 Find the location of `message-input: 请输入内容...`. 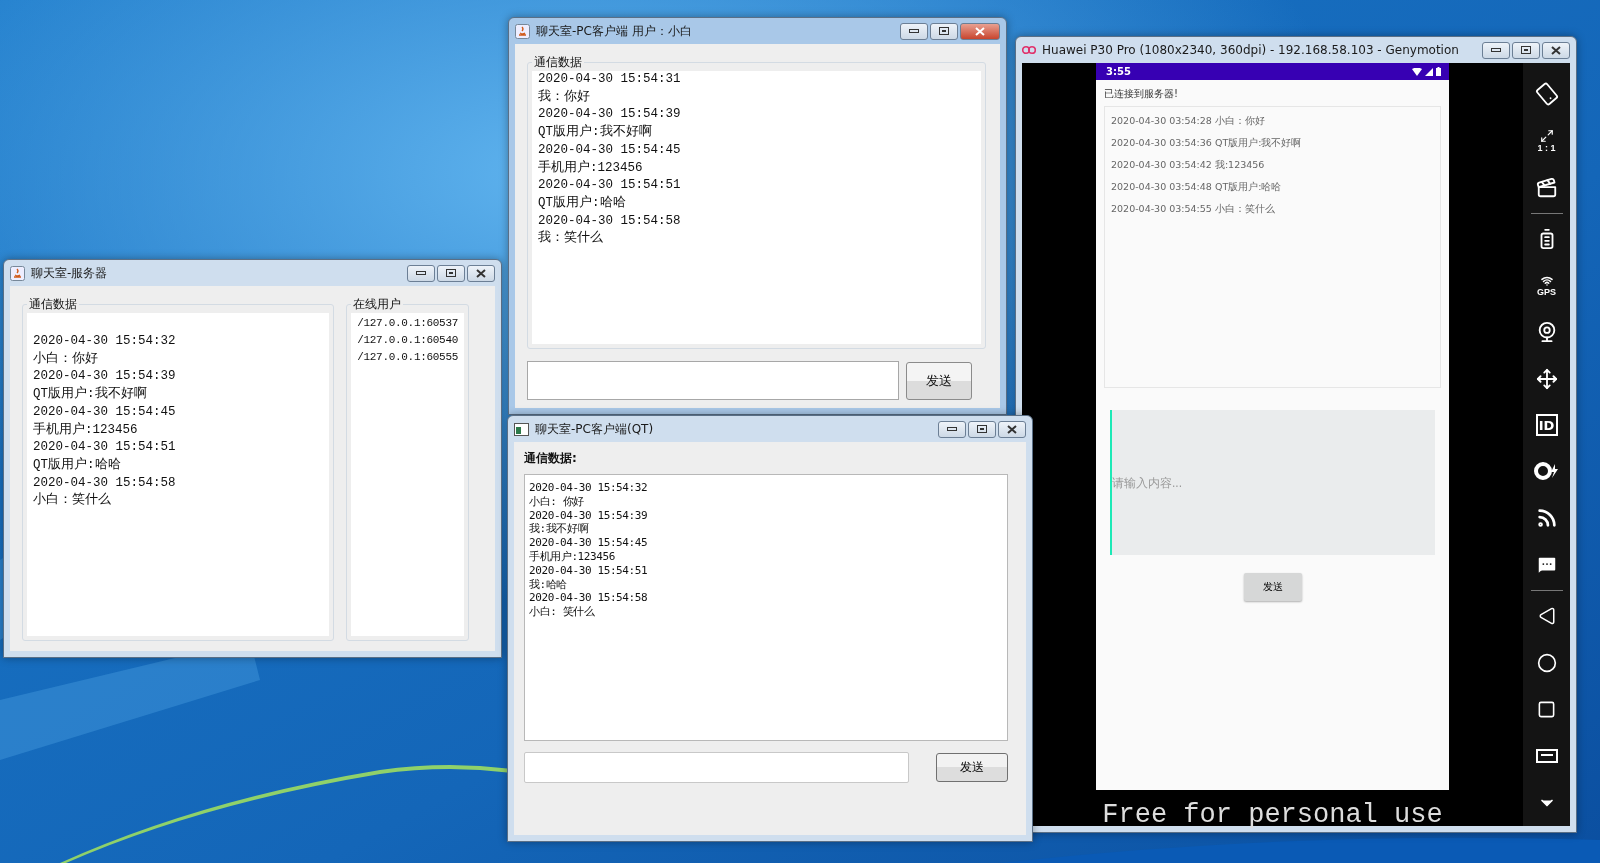

message-input: 请输入内容... is located at coordinates (1272, 482).